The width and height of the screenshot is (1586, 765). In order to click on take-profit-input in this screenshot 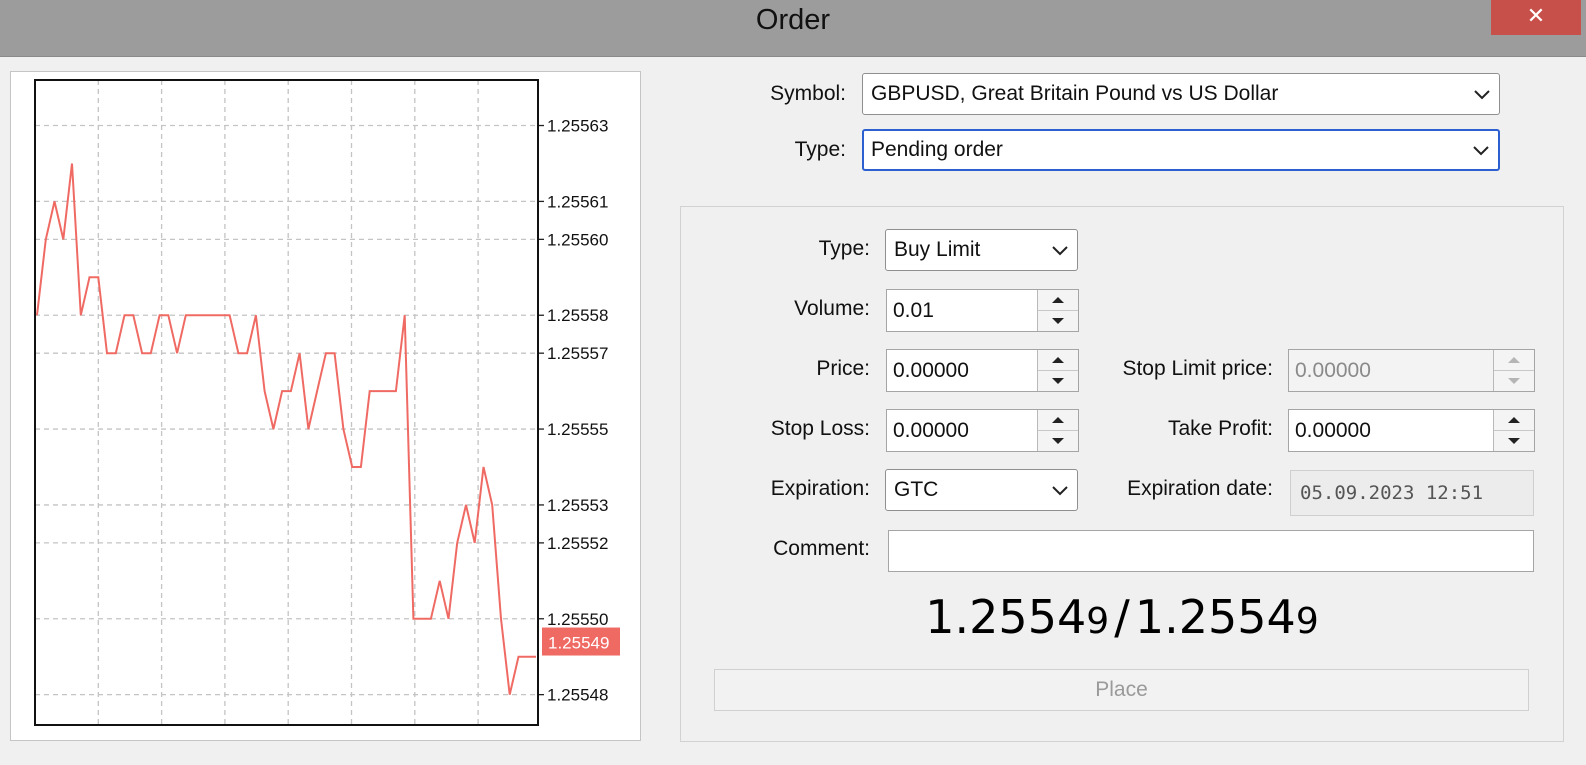, I will do `click(1391, 430)`.